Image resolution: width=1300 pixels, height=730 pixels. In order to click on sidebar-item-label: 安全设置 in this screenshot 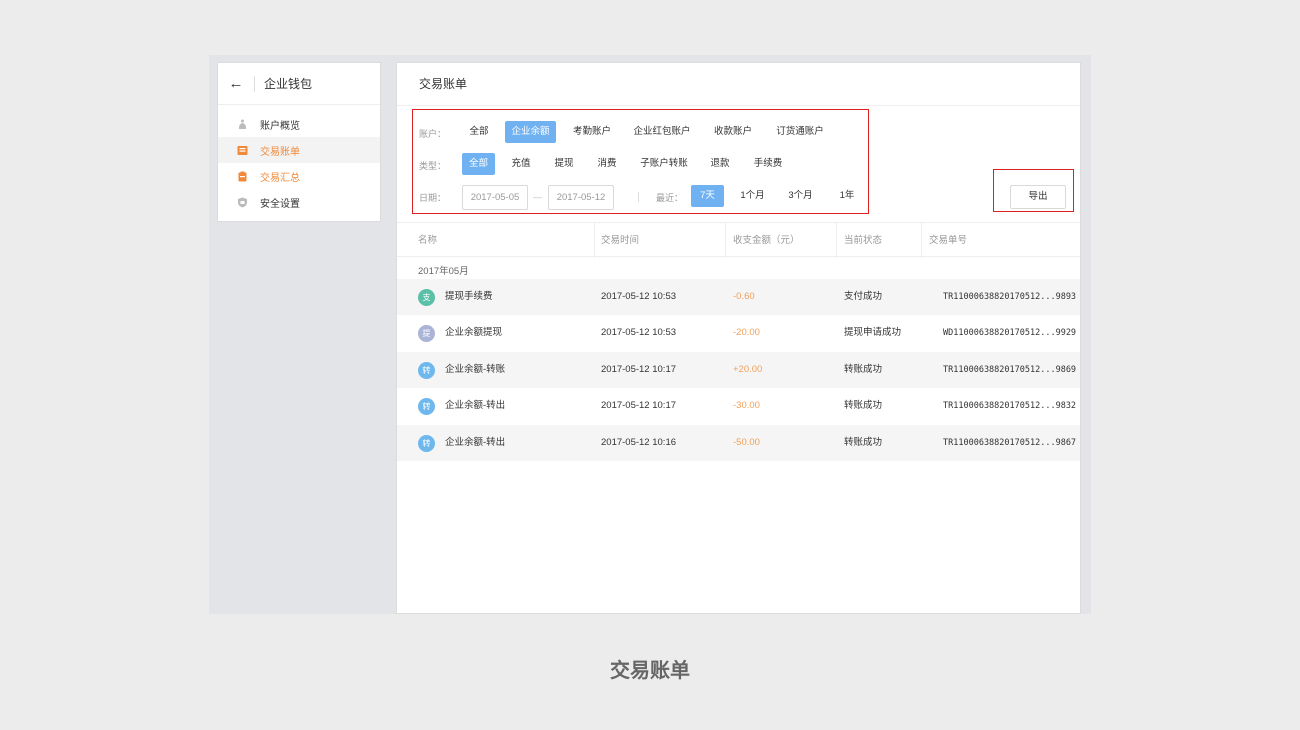, I will do `click(280, 204)`.